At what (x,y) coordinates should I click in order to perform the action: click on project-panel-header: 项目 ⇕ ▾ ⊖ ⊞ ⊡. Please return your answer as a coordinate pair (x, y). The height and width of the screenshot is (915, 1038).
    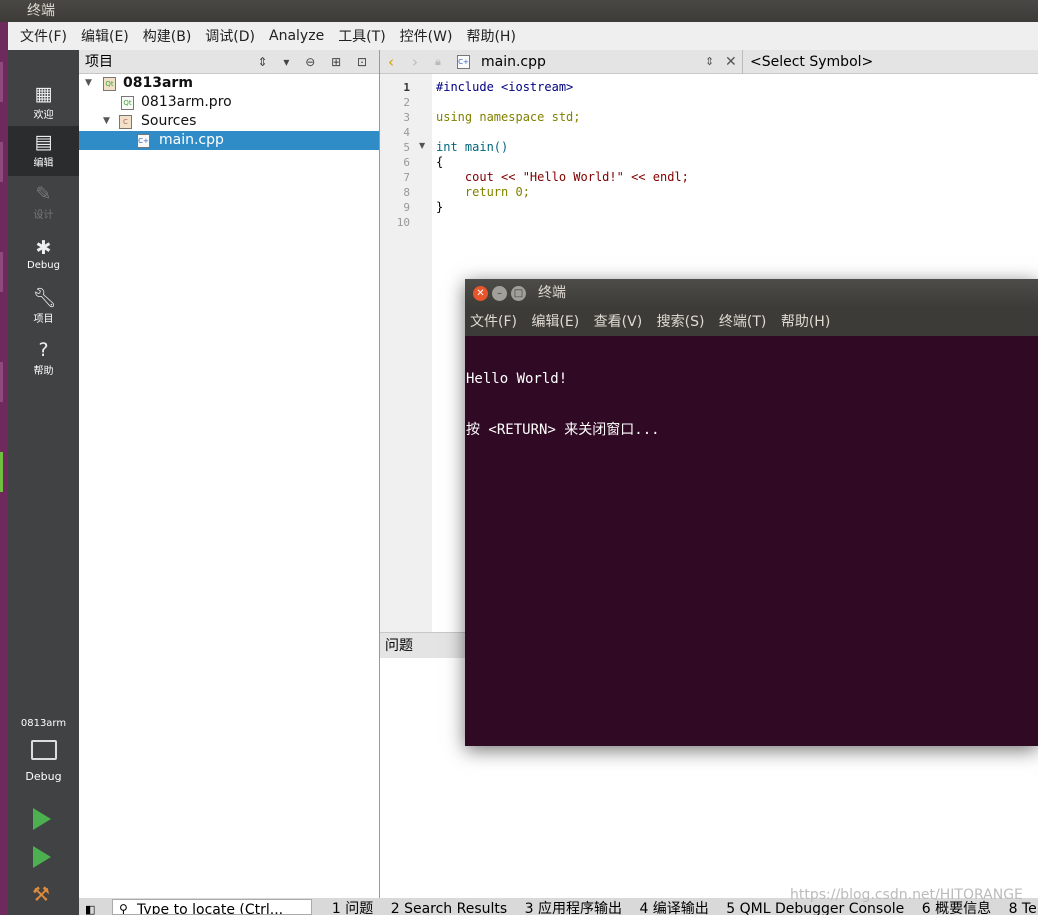
    Looking at the image, I should click on (229, 62).